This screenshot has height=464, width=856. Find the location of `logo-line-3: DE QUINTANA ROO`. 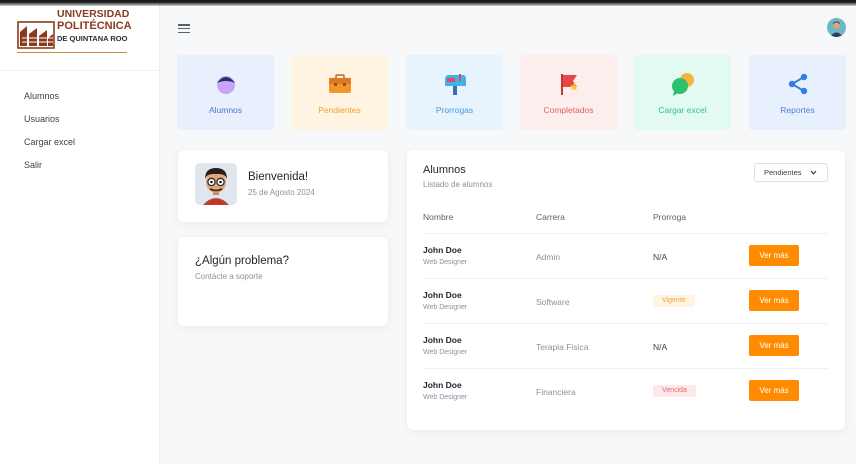

logo-line-3: DE QUINTANA ROO is located at coordinates (92, 38).